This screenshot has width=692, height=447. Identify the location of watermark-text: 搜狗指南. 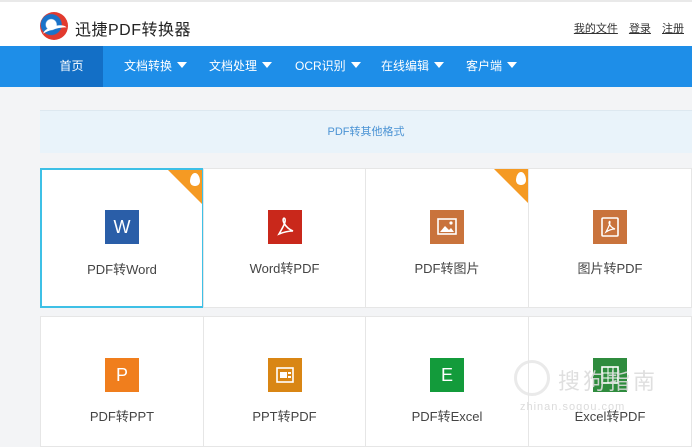
(608, 381).